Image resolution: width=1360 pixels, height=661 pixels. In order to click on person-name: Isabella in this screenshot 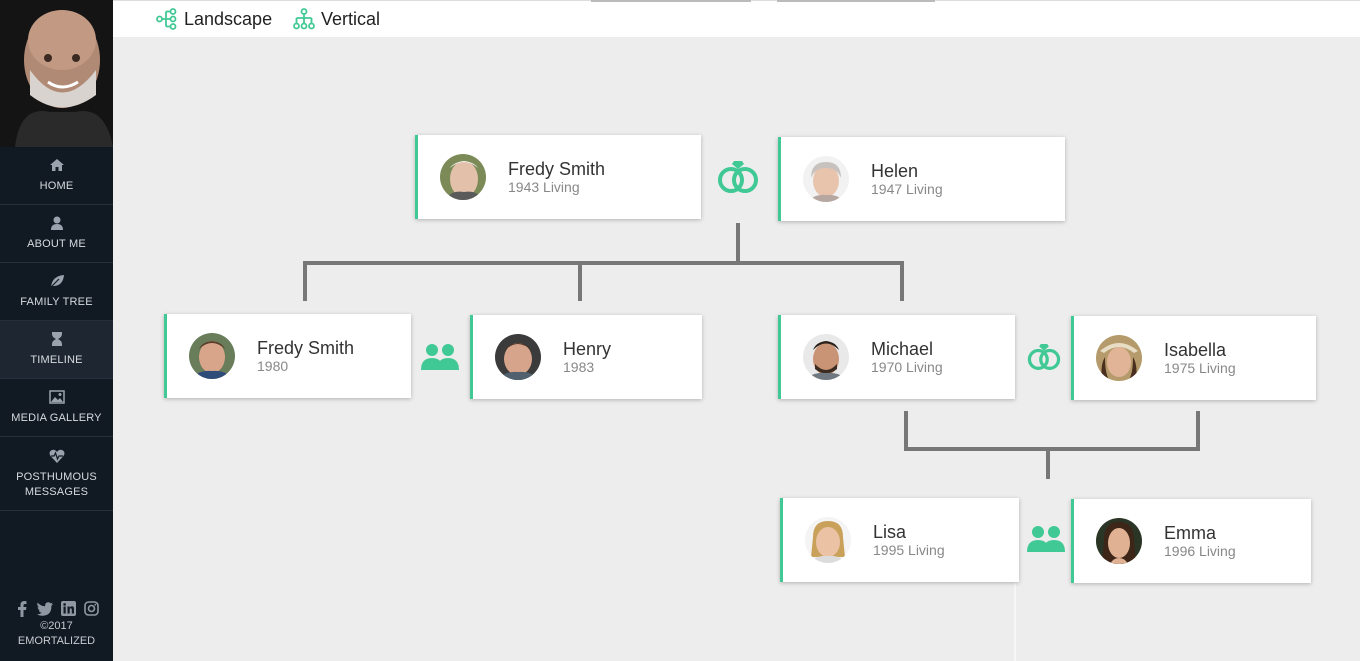, I will do `click(1195, 349)`.